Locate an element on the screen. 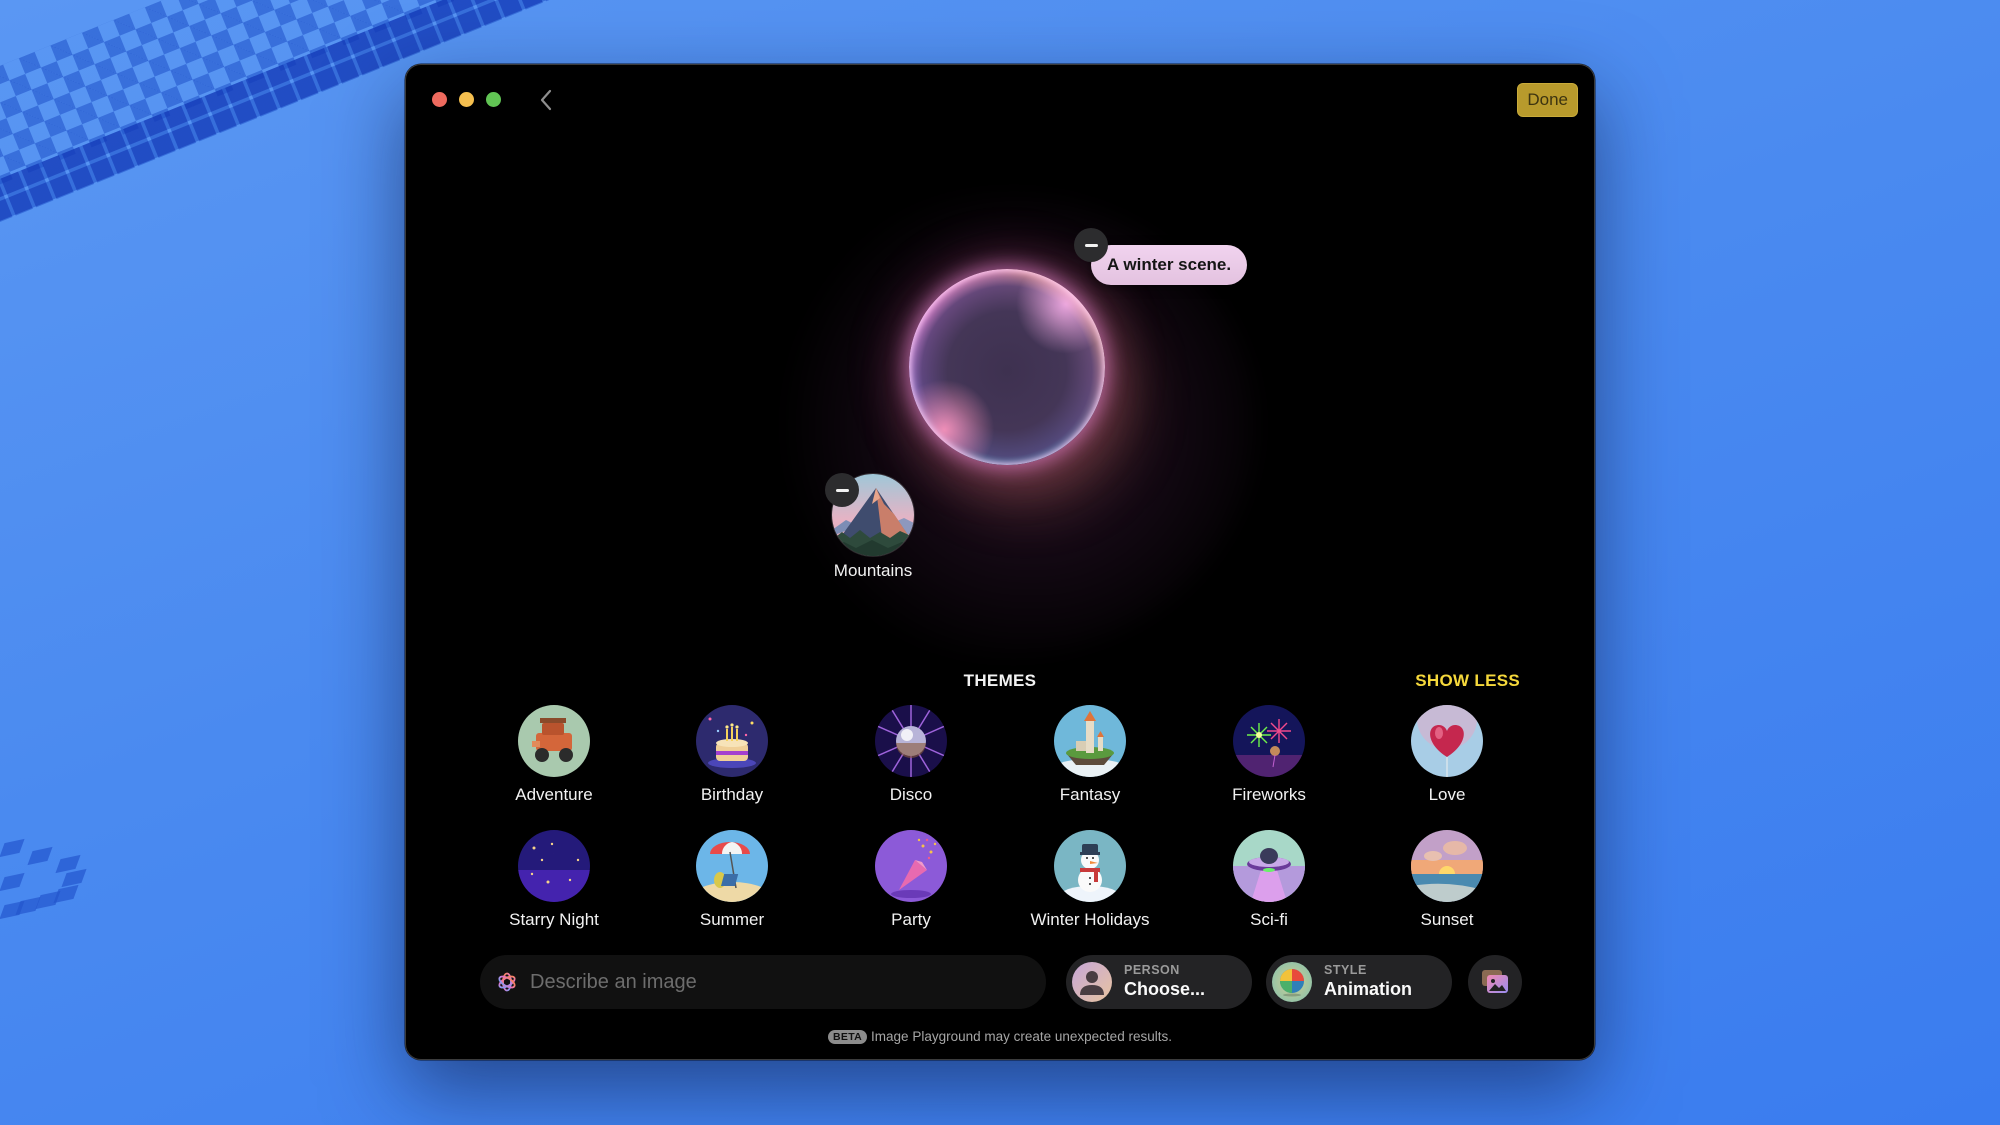  person-avatar is located at coordinates (1092, 982).